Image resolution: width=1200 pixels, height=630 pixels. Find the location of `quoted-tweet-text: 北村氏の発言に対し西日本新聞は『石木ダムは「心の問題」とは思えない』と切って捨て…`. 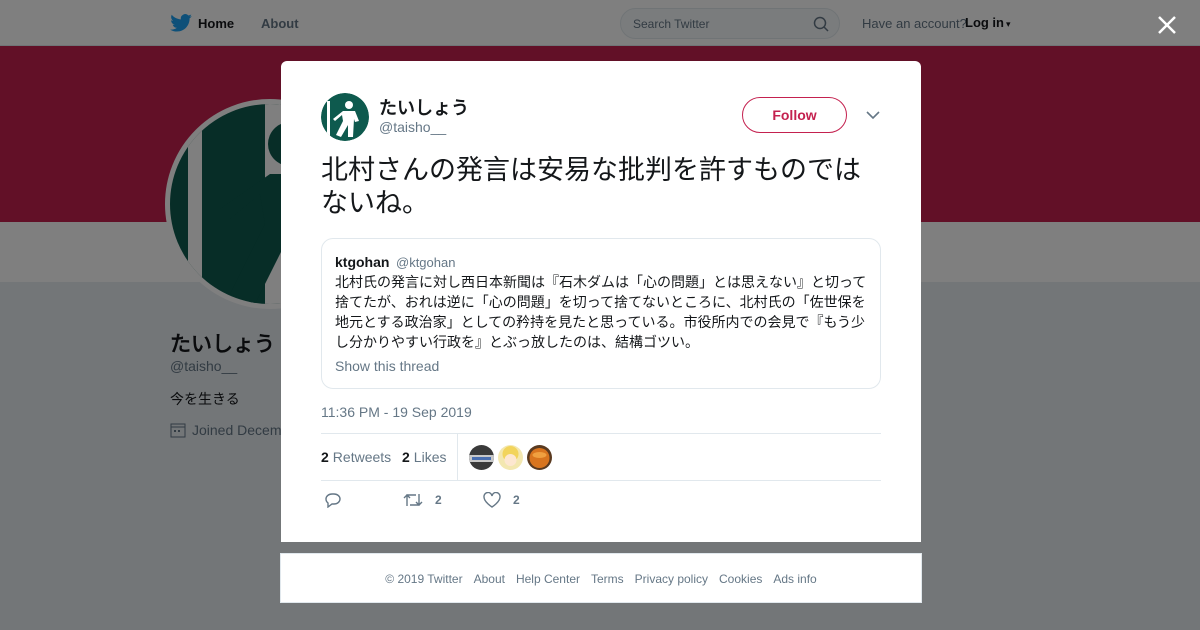

quoted-tweet-text: 北村氏の発言に対し西日本新聞は『石木ダムは「心の問題」とは思えない』と切って捨て… is located at coordinates (601, 313).